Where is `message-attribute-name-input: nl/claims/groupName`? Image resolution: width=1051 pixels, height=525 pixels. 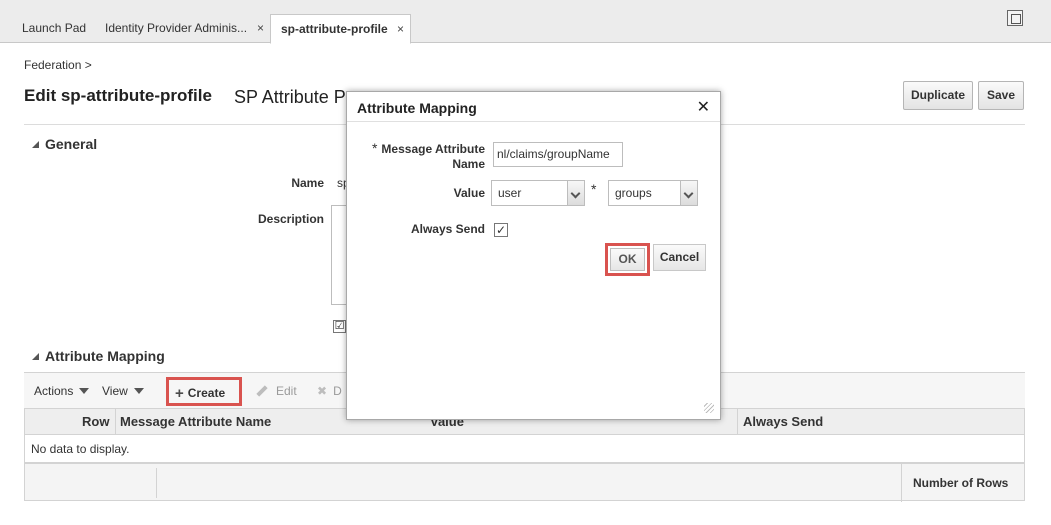
message-attribute-name-input: nl/claims/groupName is located at coordinates (558, 154).